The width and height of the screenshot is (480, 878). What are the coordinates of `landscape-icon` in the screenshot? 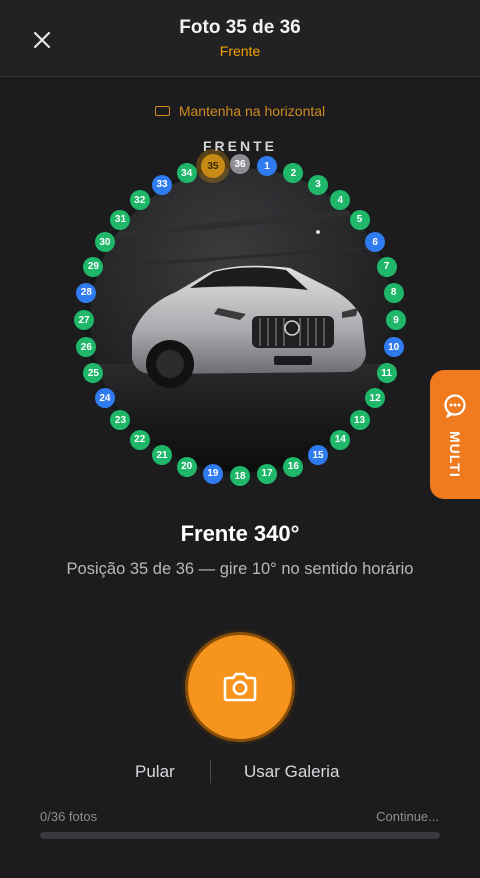 It's located at (162, 111).